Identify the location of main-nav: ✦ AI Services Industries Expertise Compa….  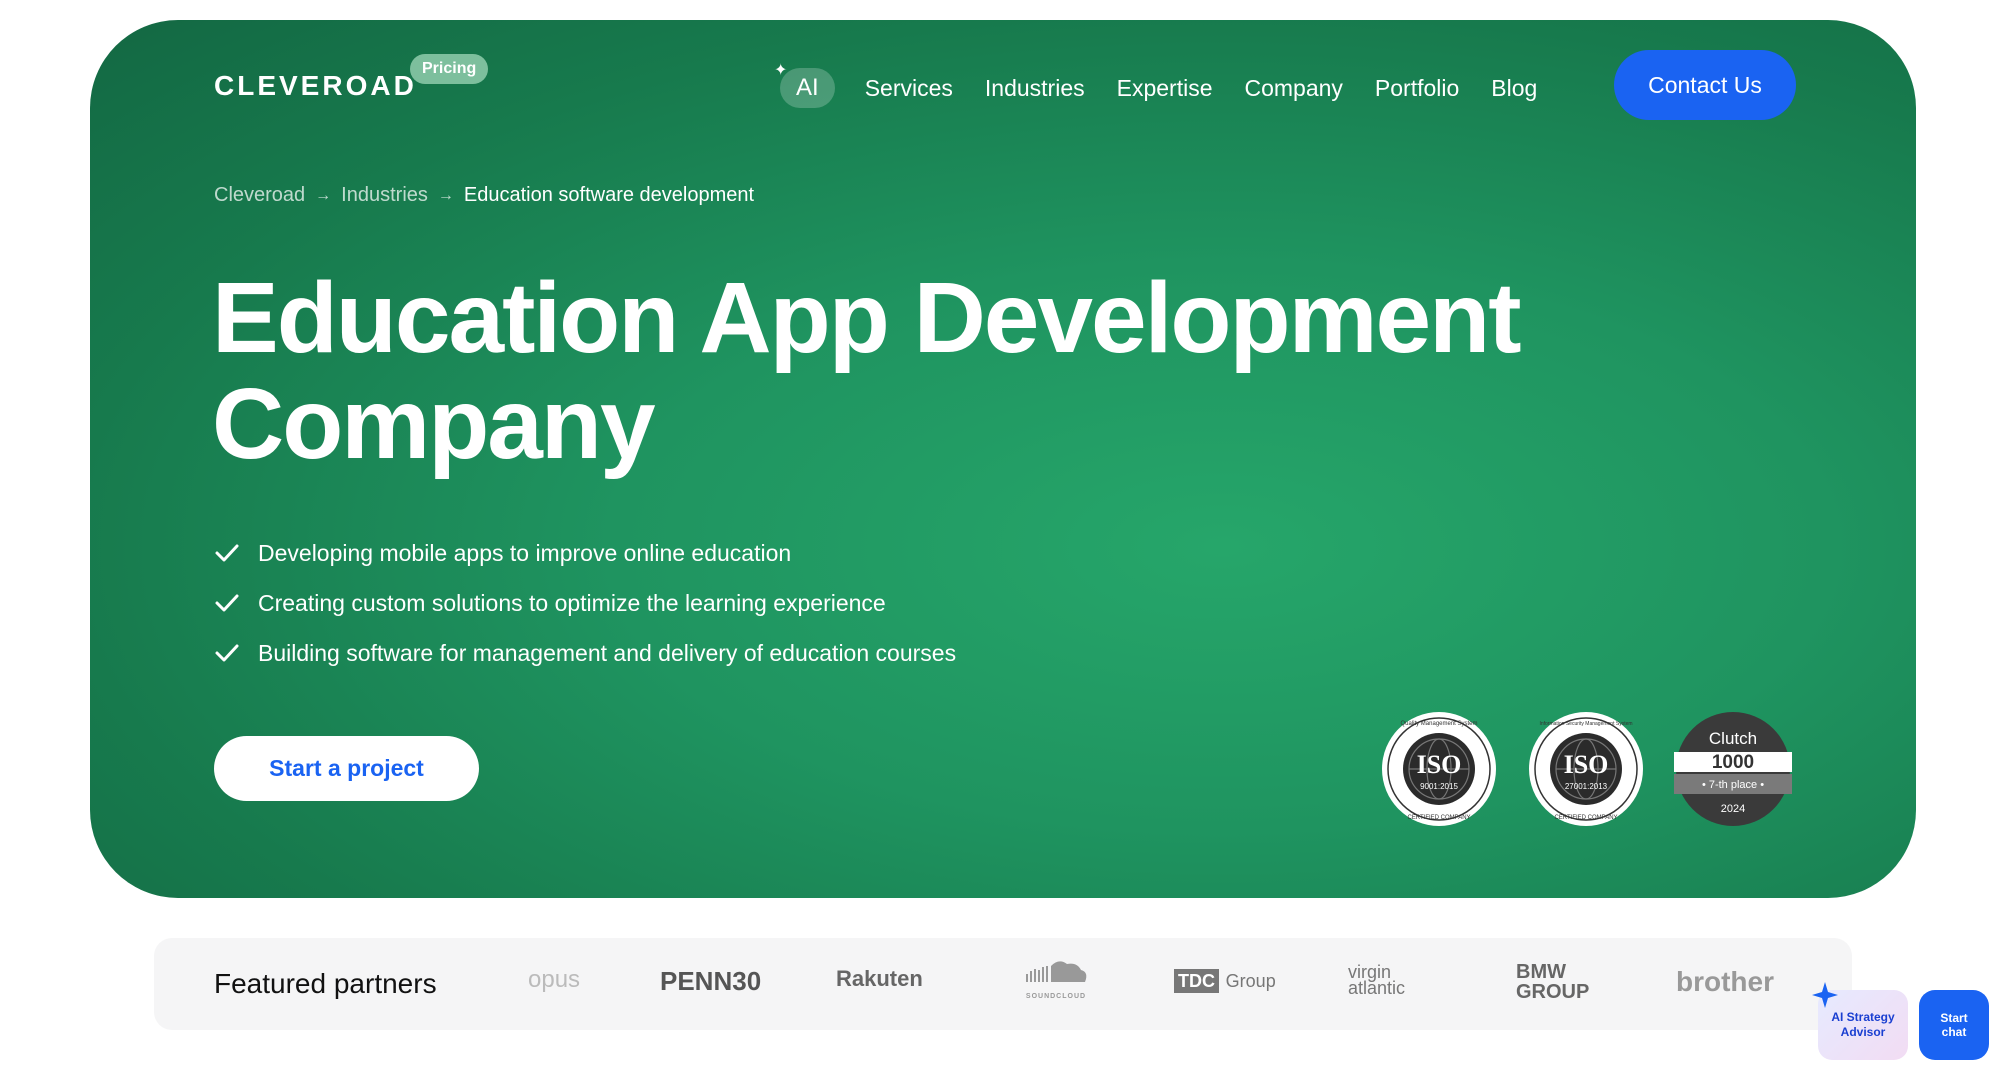
(1171, 85).